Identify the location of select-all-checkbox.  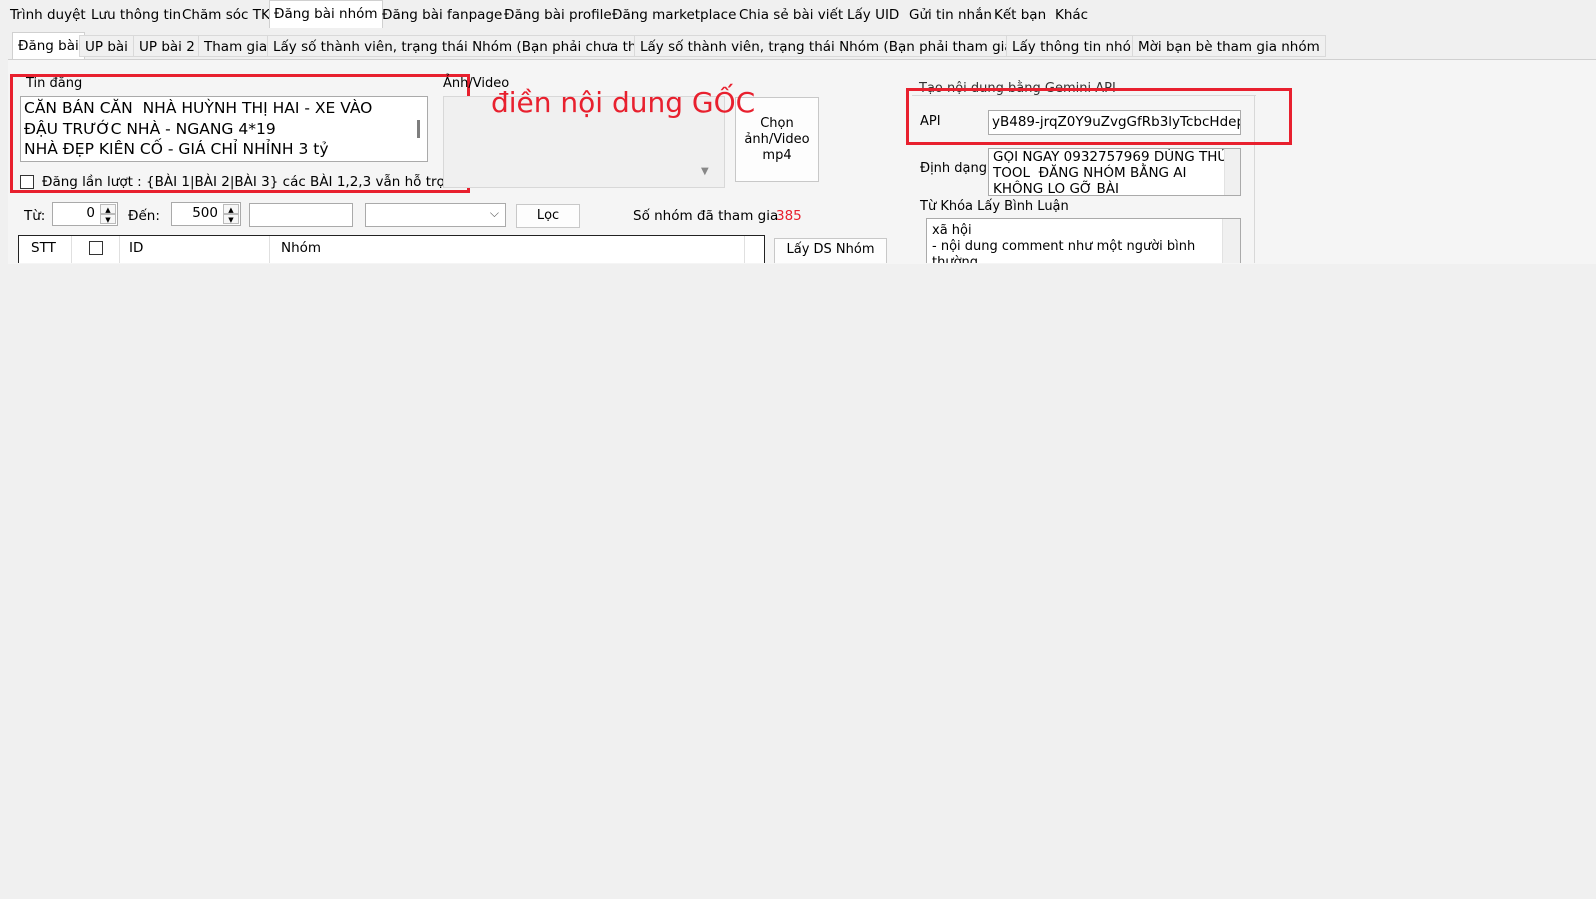
(96, 248).